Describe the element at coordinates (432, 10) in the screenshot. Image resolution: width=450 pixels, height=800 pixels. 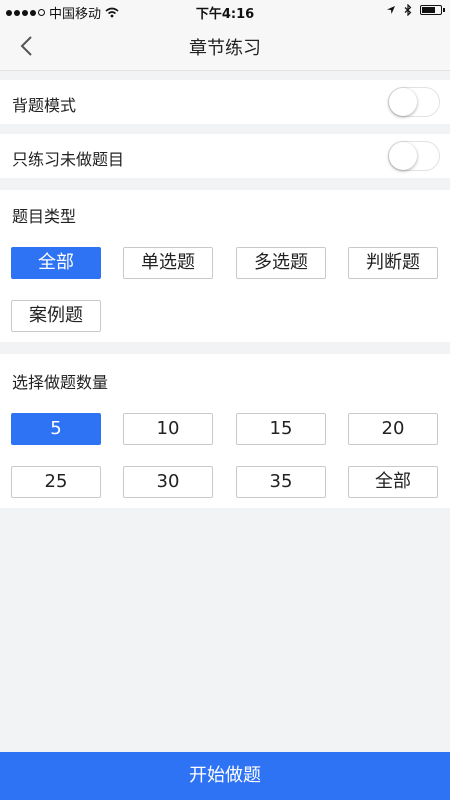
I see `battery-icon` at that location.